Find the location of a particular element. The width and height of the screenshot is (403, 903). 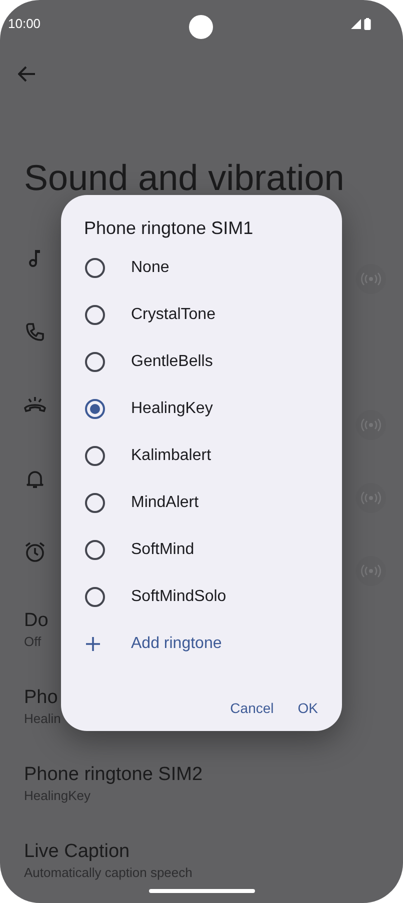

ringtone-option: MindAlert is located at coordinates (165, 502).